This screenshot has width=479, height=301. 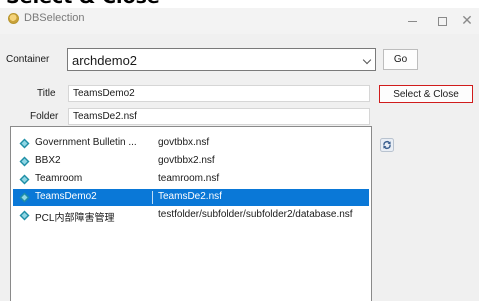 What do you see at coordinates (104, 93) in the screenshot?
I see `title-value: TeamsDemo2` at bounding box center [104, 93].